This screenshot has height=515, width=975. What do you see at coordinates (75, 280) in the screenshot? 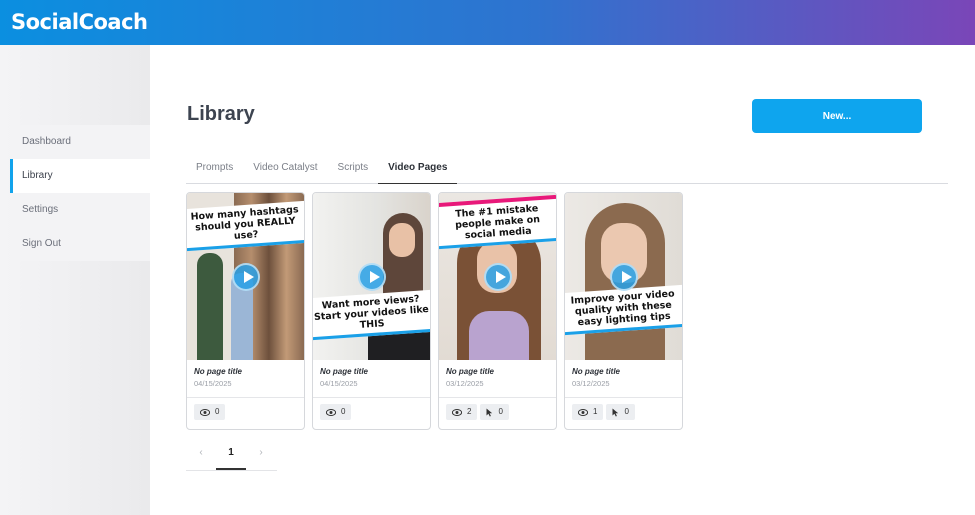
I see `sidebar` at bounding box center [75, 280].